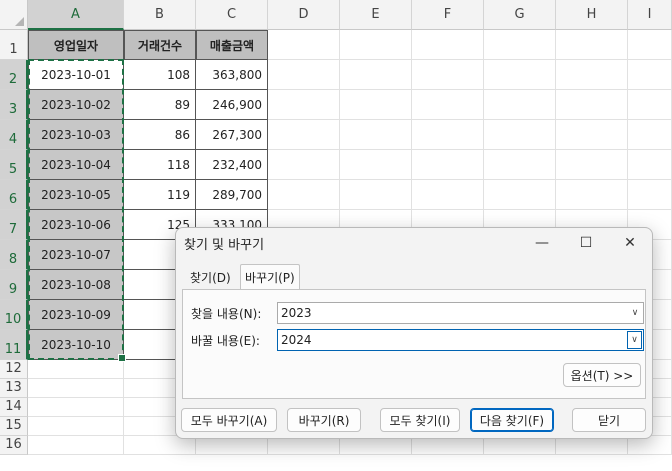 Image resolution: width=672 pixels, height=471 pixels. What do you see at coordinates (14, 255) in the screenshot?
I see `row-header-8: 8` at bounding box center [14, 255].